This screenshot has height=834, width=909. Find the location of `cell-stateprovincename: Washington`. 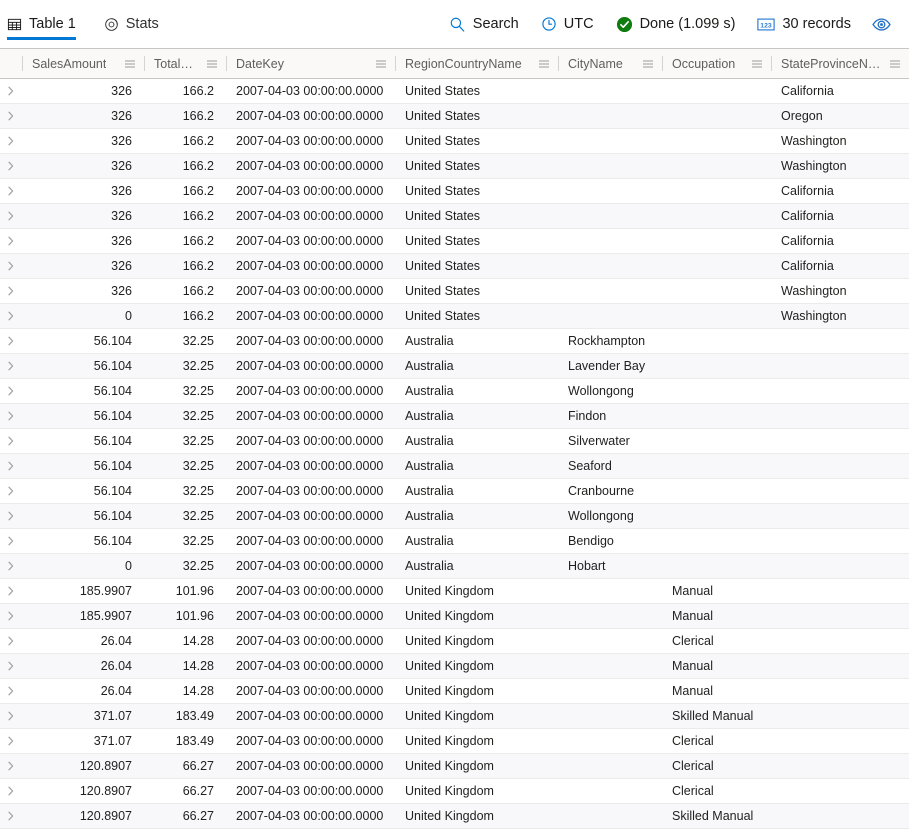

cell-stateprovincename: Washington is located at coordinates (814, 166).